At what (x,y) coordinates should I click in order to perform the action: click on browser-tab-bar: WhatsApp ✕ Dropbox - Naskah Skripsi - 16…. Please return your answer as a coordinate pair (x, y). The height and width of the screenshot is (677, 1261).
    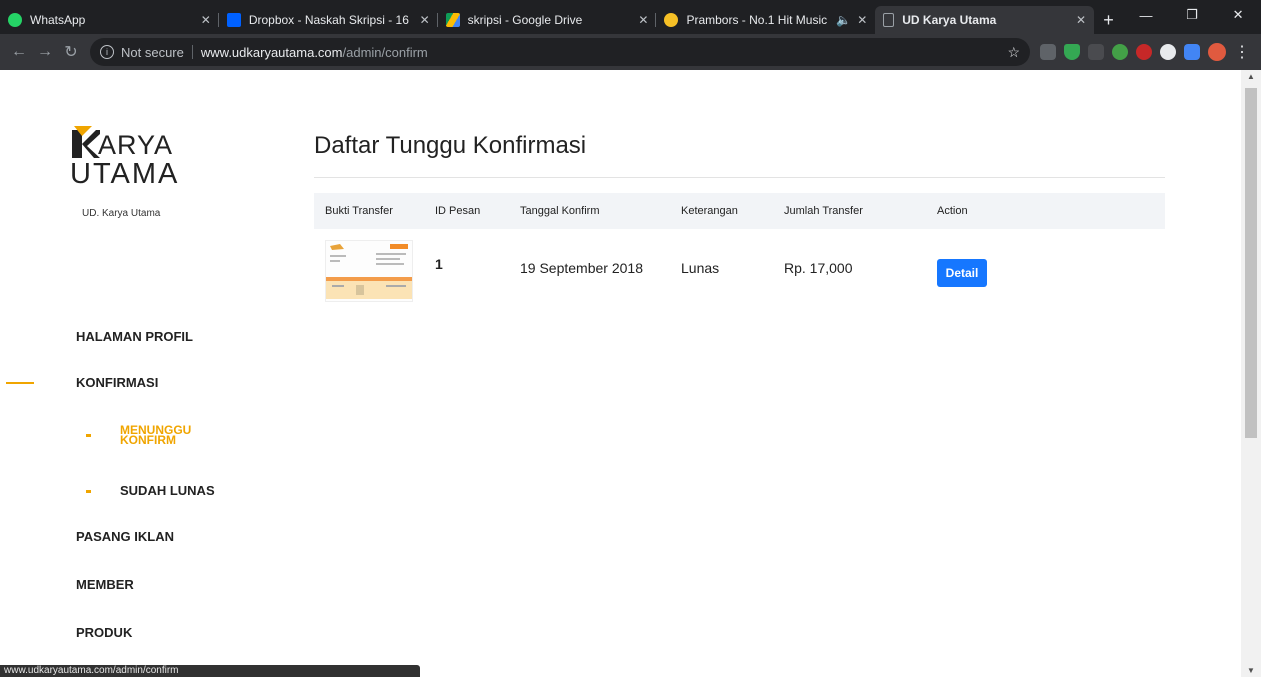
    Looking at the image, I should click on (630, 17).